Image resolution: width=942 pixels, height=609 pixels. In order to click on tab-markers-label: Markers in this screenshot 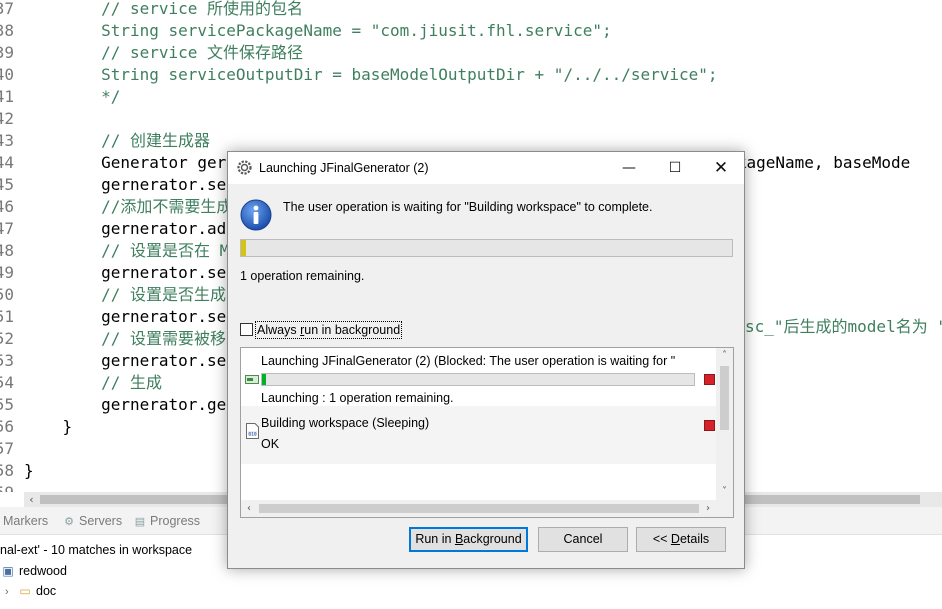, I will do `click(26, 521)`.